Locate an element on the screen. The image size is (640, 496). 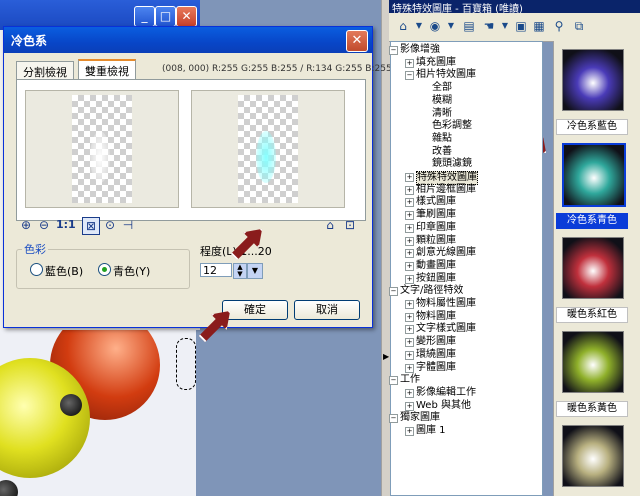
actual-size-icon: 1:1 is located at coordinates (66, 225).